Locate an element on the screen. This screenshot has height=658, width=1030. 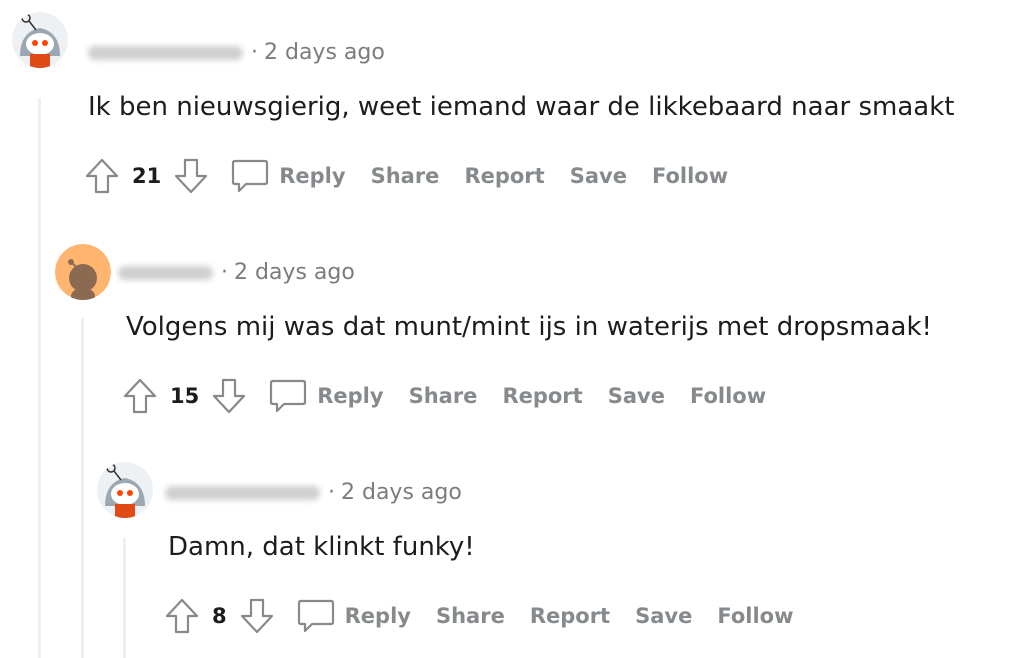
default-snoo-avatar-icon is located at coordinates (83, 272).